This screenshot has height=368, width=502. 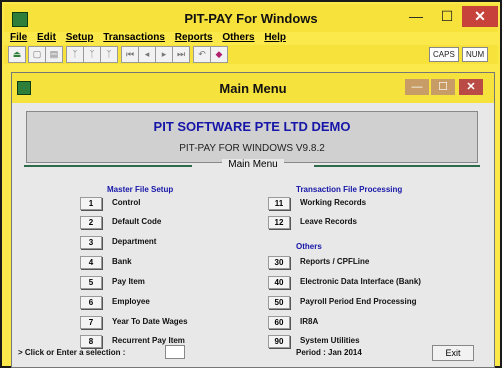 I want to click on exit-icon: ⏏, so click(x=17, y=54).